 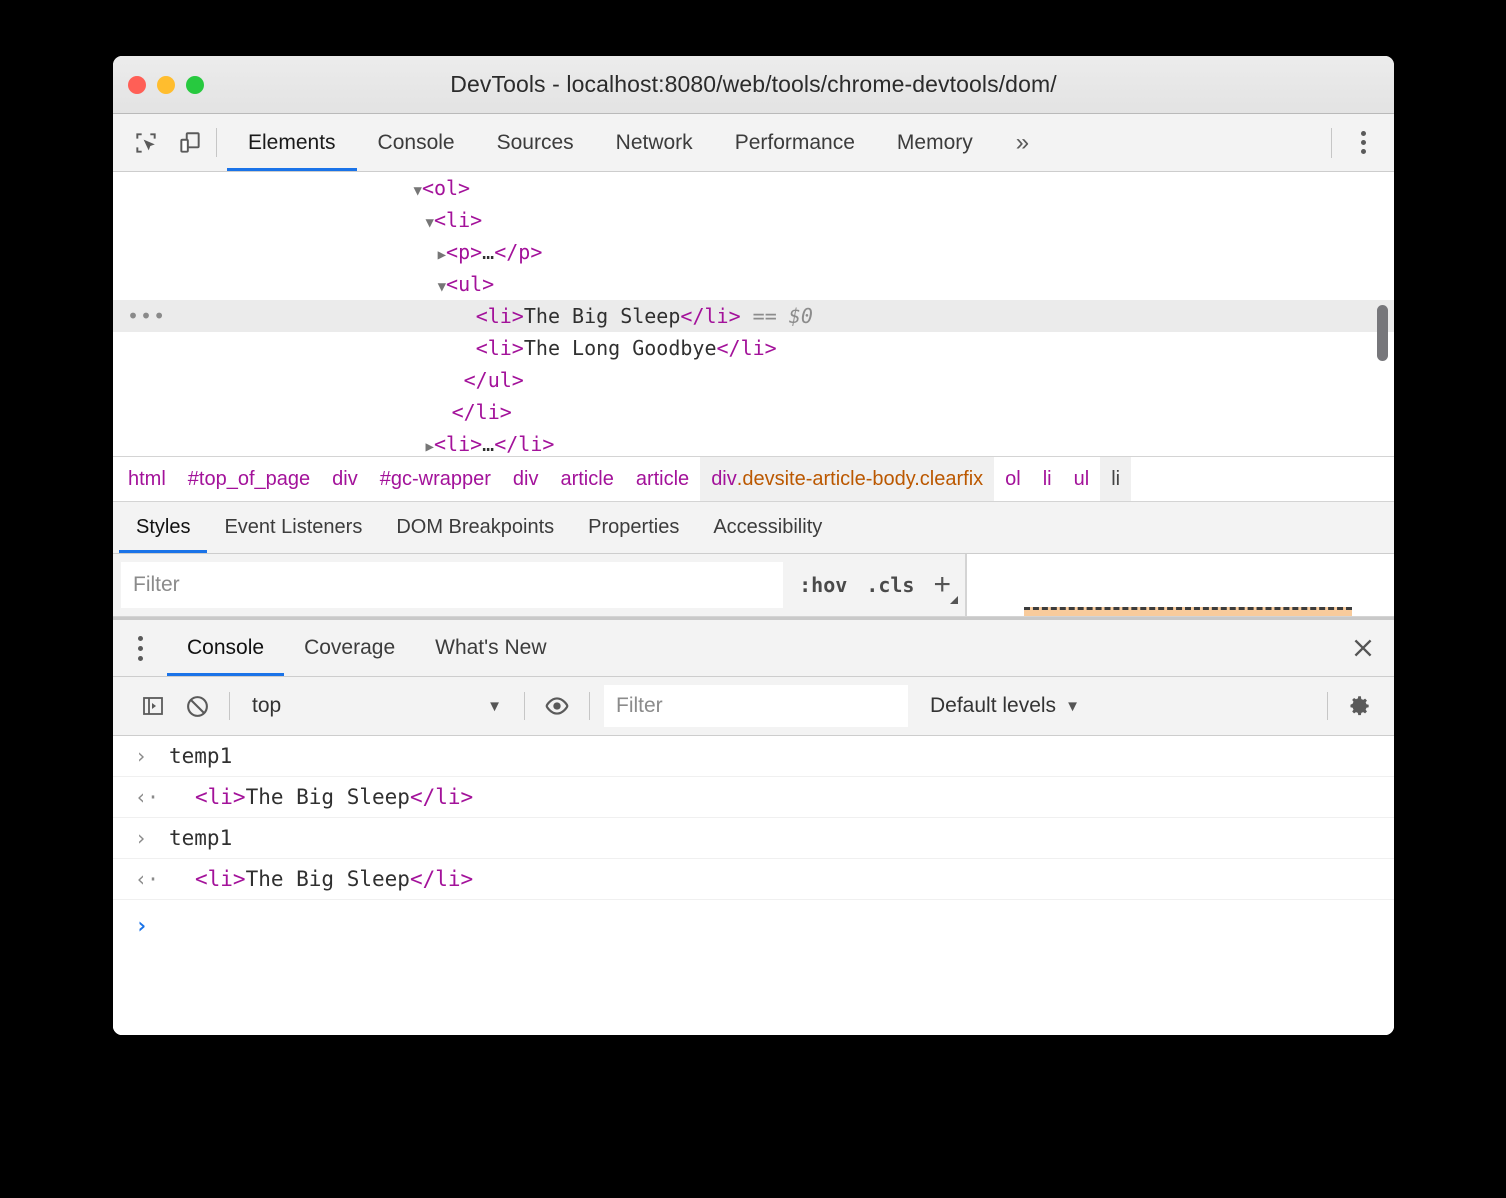 What do you see at coordinates (137, 84) in the screenshot?
I see `close-window-button` at bounding box center [137, 84].